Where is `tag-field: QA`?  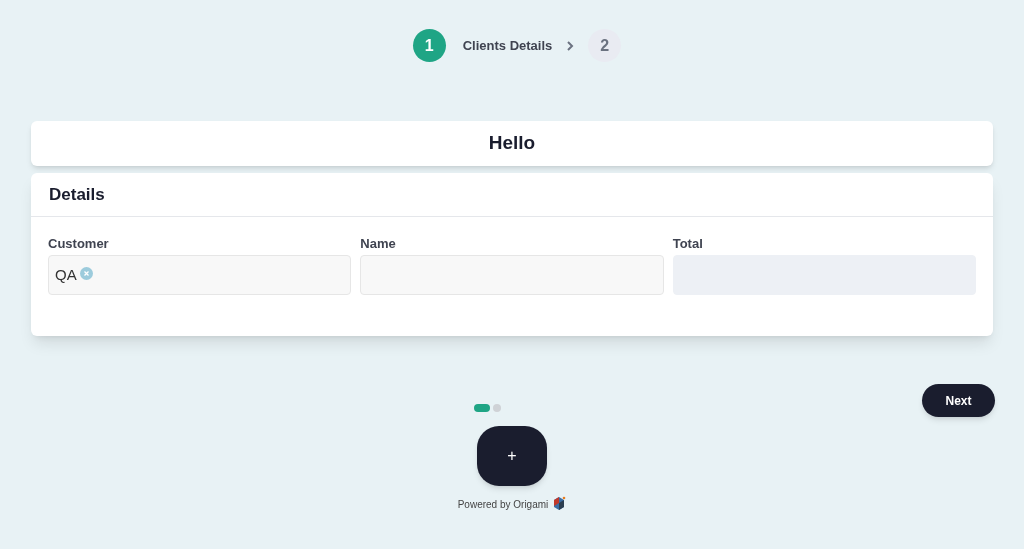 tag-field: QA is located at coordinates (200, 275).